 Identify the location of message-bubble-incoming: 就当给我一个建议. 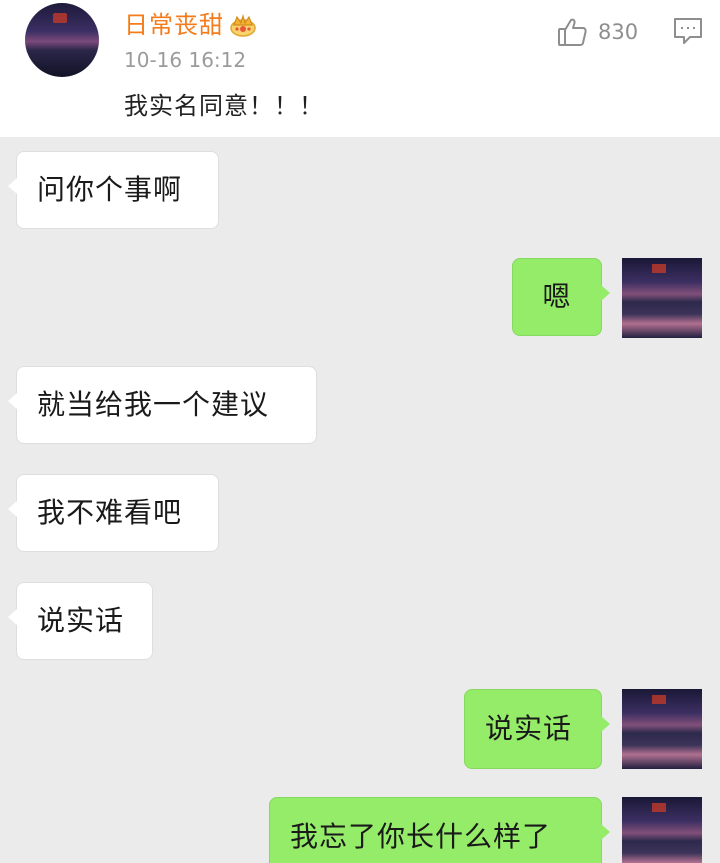
(162, 405).